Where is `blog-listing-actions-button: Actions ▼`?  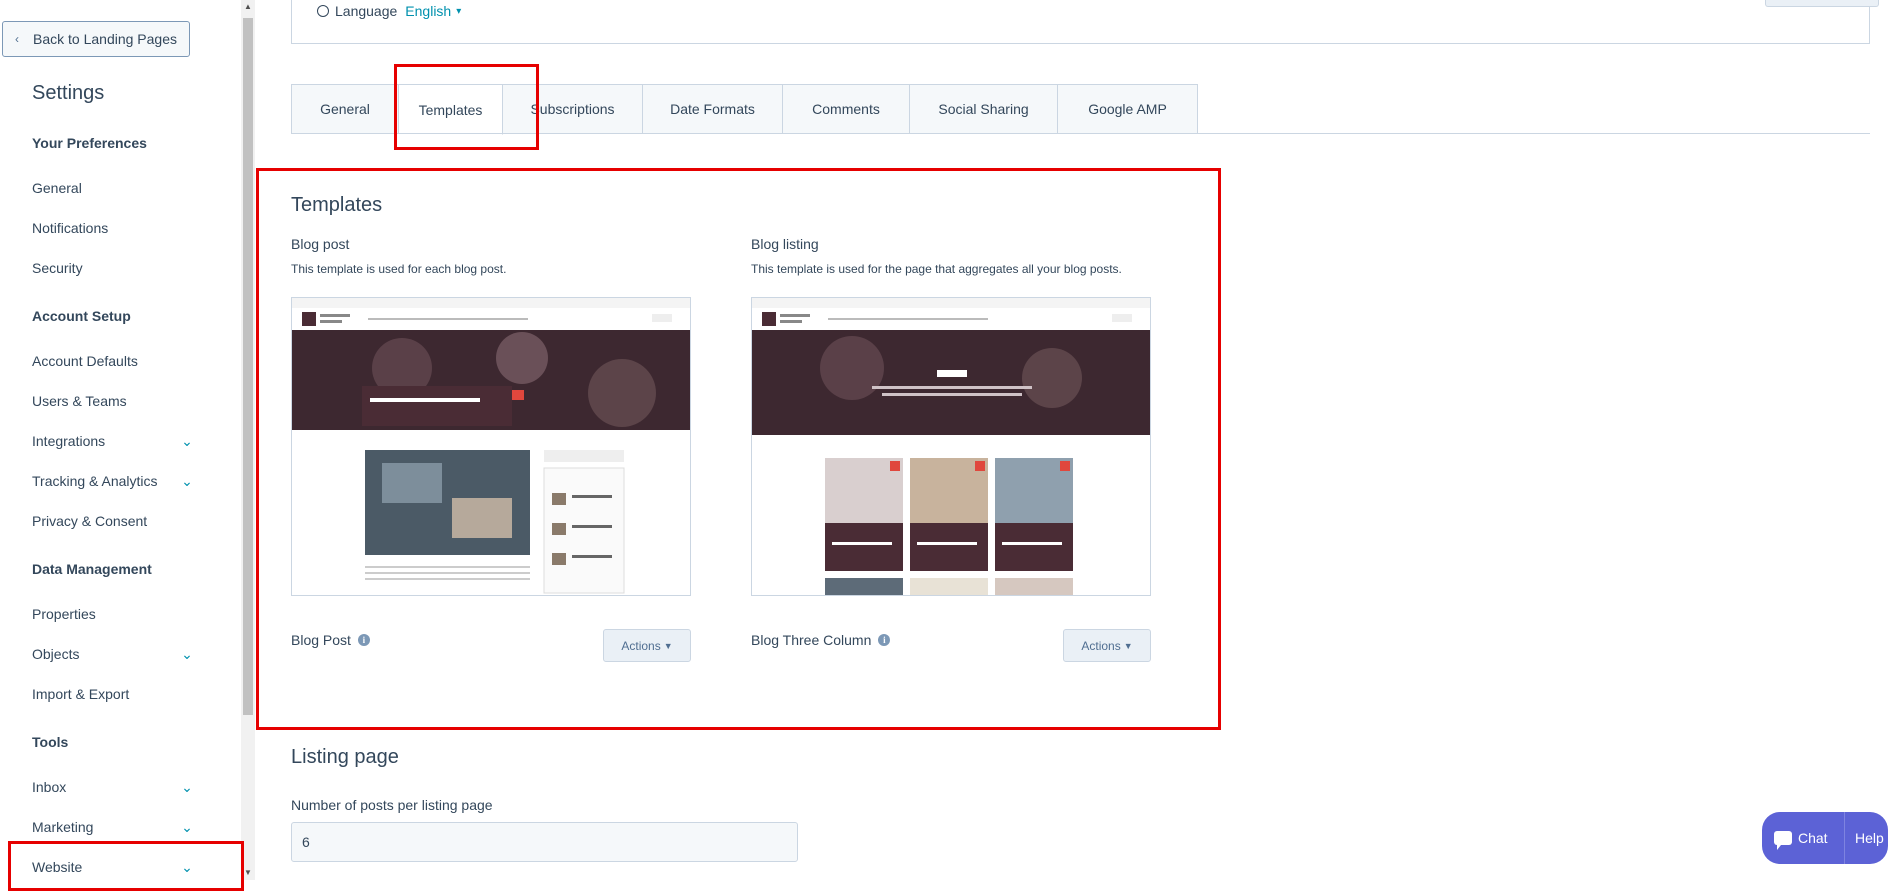 blog-listing-actions-button: Actions ▼ is located at coordinates (1107, 645).